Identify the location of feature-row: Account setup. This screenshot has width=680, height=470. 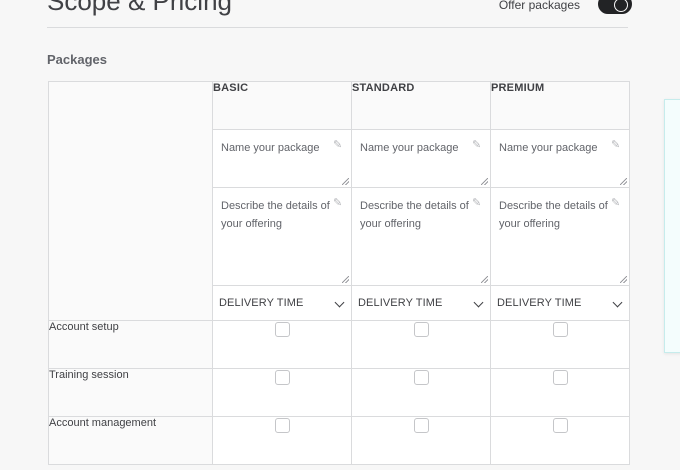
(339, 344).